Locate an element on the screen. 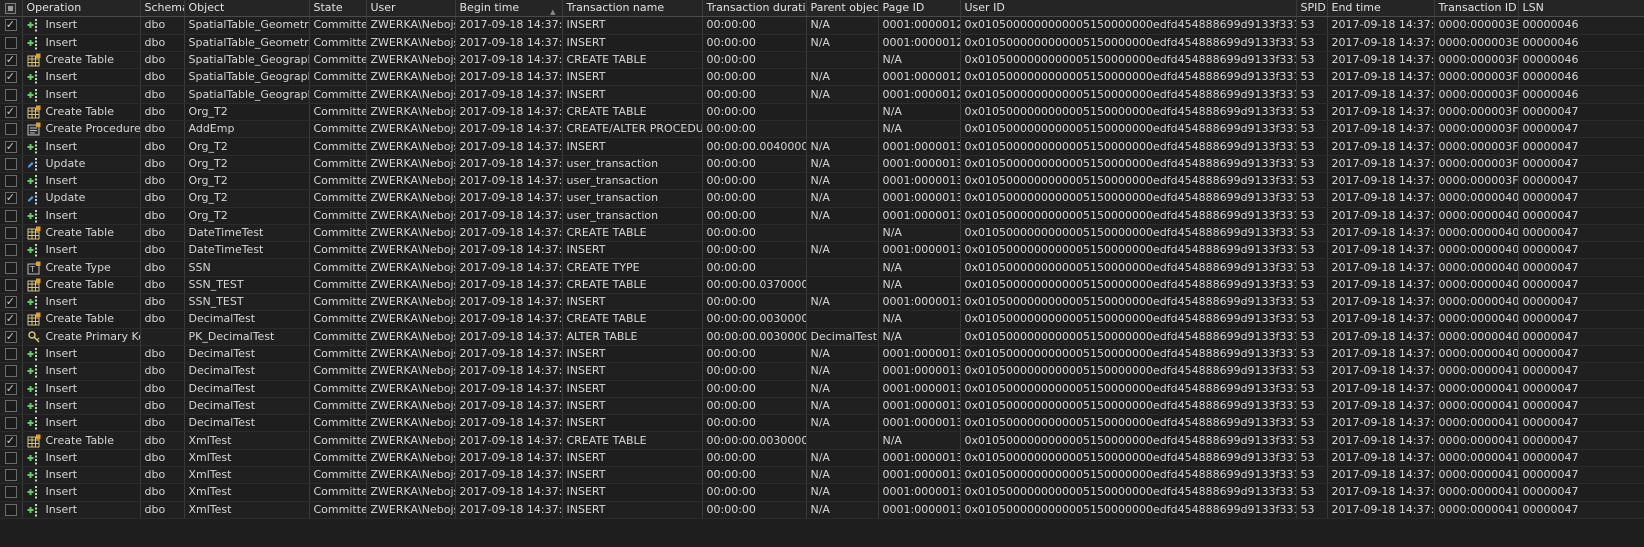 The height and width of the screenshot is (547, 1644). cell-object: Org_T2 is located at coordinates (247, 164).